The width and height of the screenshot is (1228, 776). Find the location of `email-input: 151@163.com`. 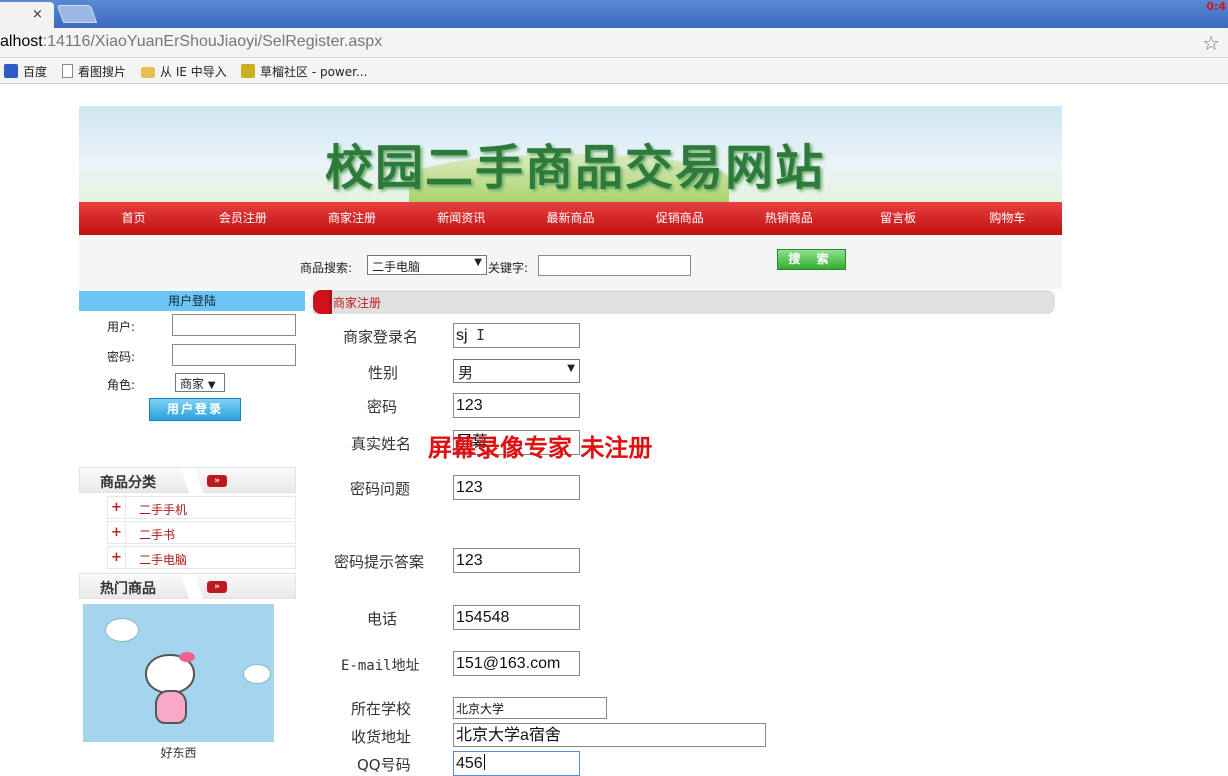

email-input: 151@163.com is located at coordinates (516, 663).